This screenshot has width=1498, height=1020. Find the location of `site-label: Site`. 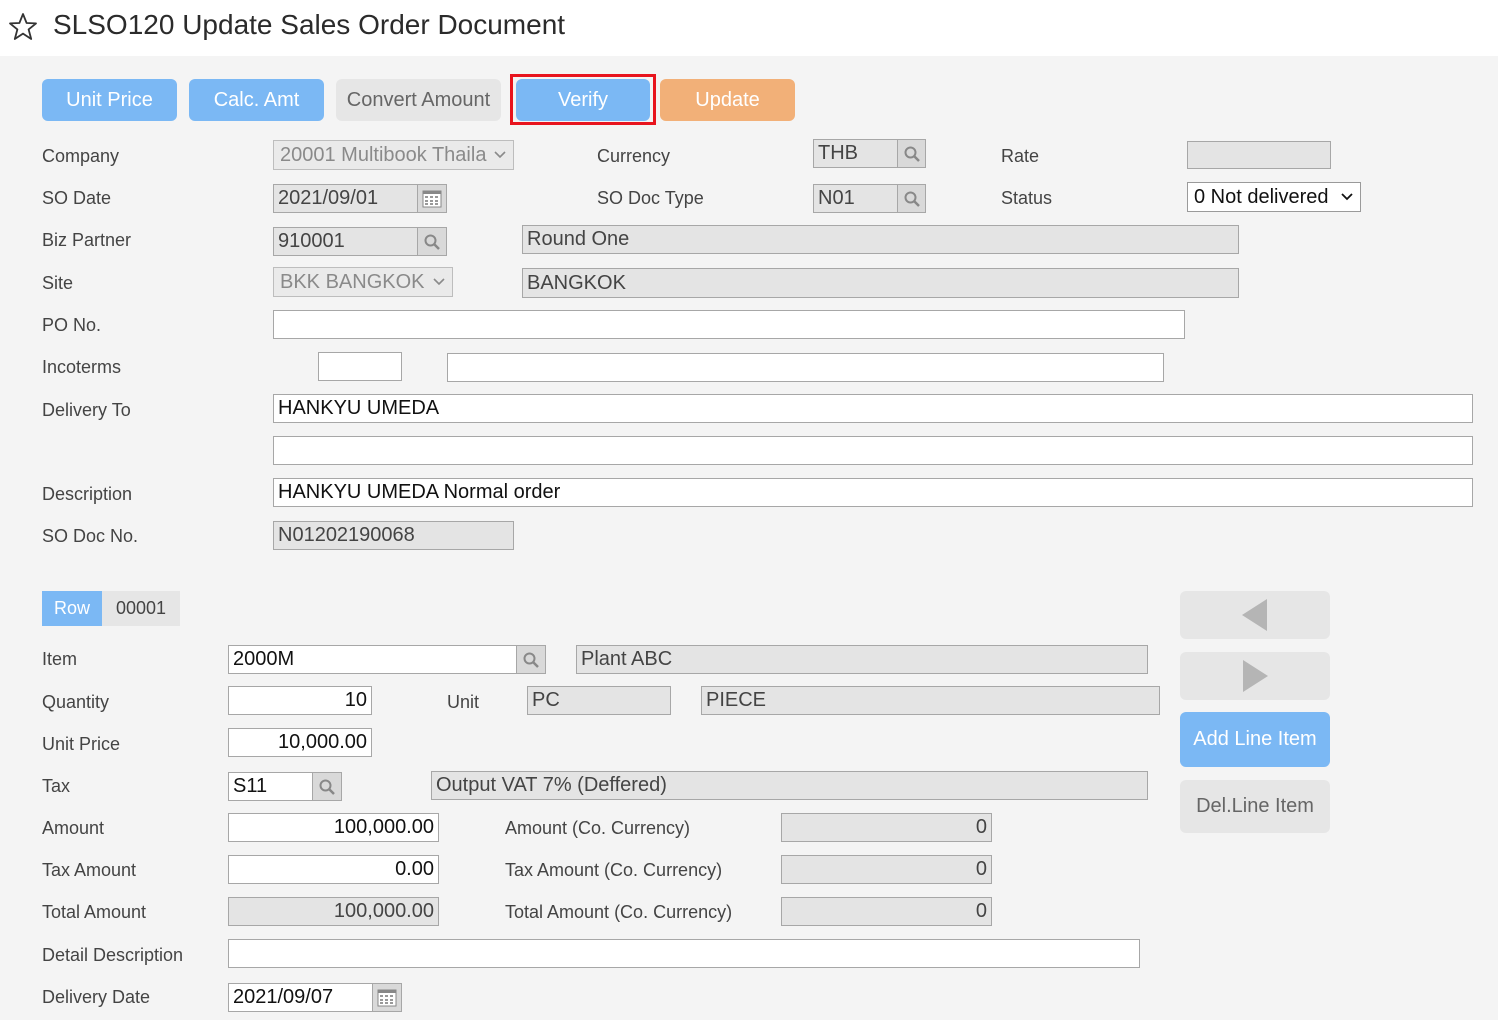

site-label: Site is located at coordinates (58, 283).